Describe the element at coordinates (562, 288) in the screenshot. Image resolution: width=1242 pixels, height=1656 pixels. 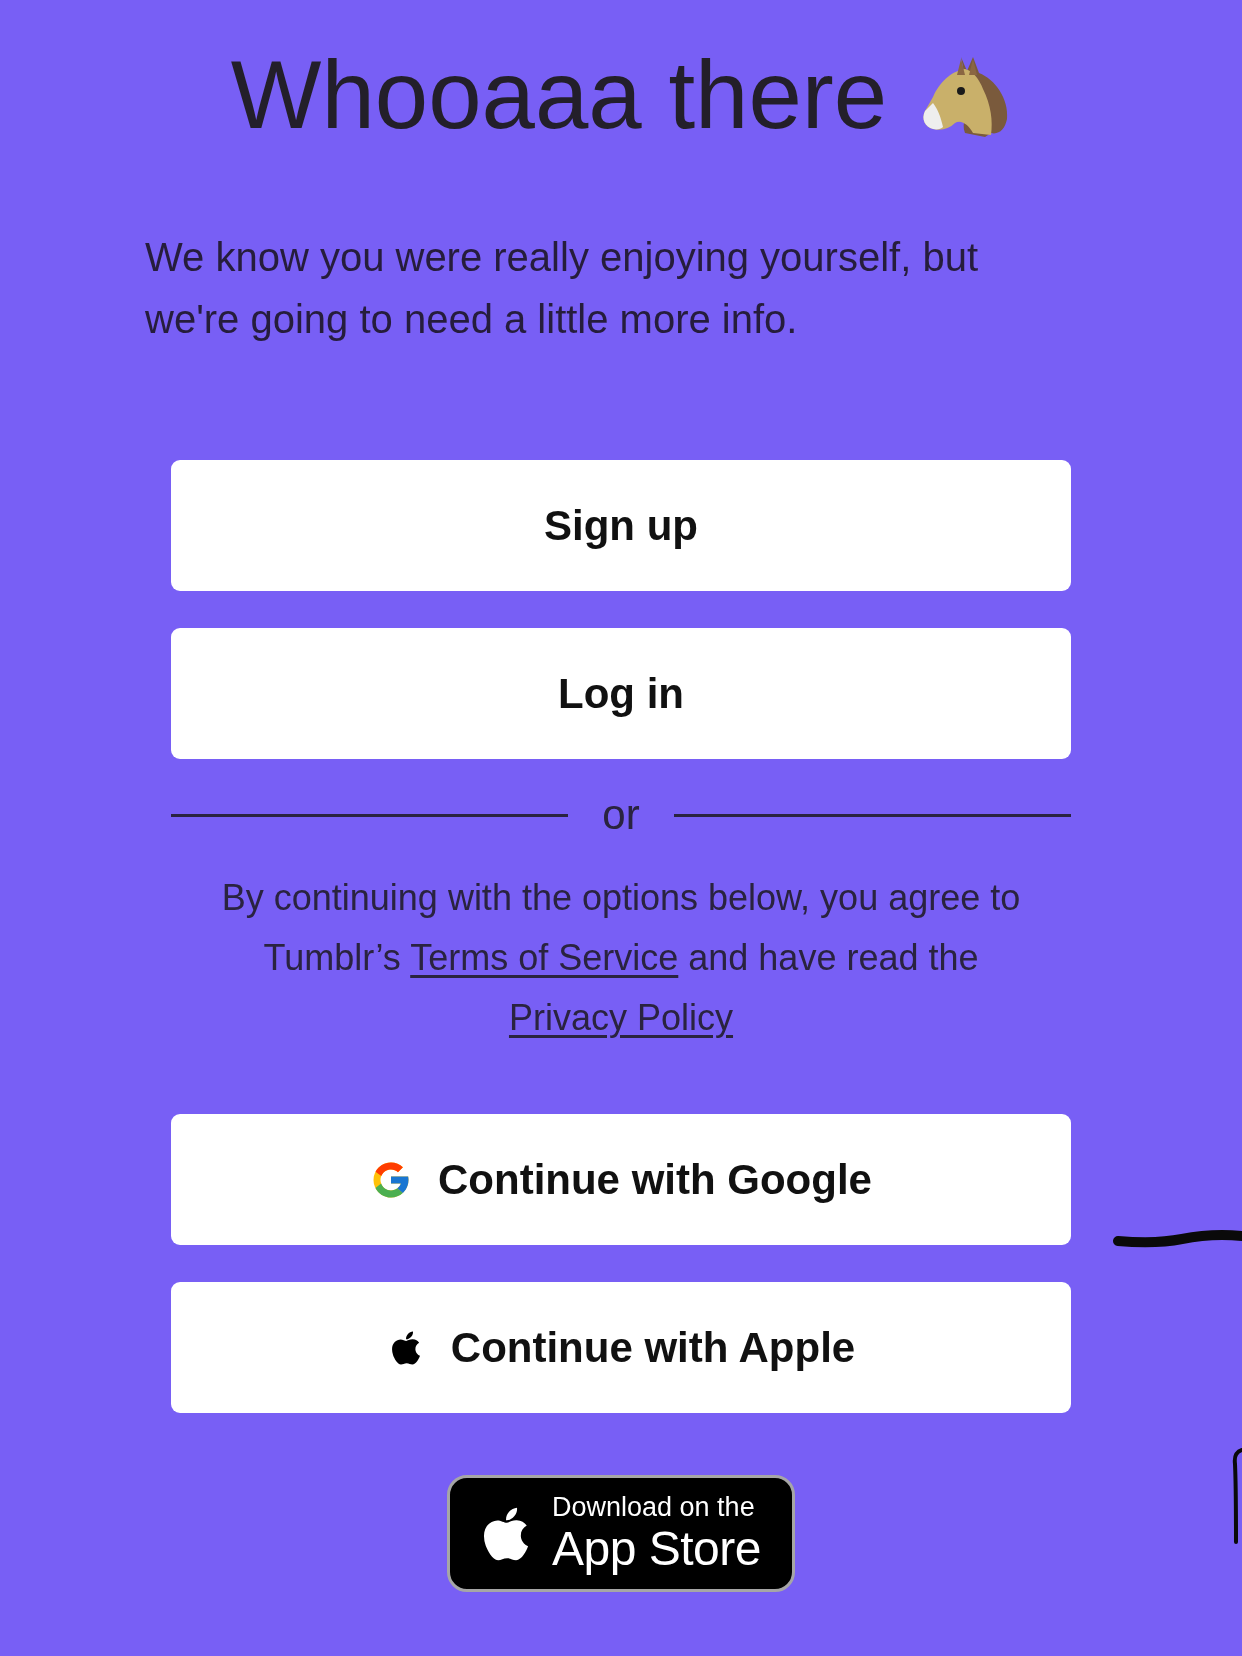
I see `intro-text: We know you were really enjoying yourself, but we're going to need a little more info.` at that location.